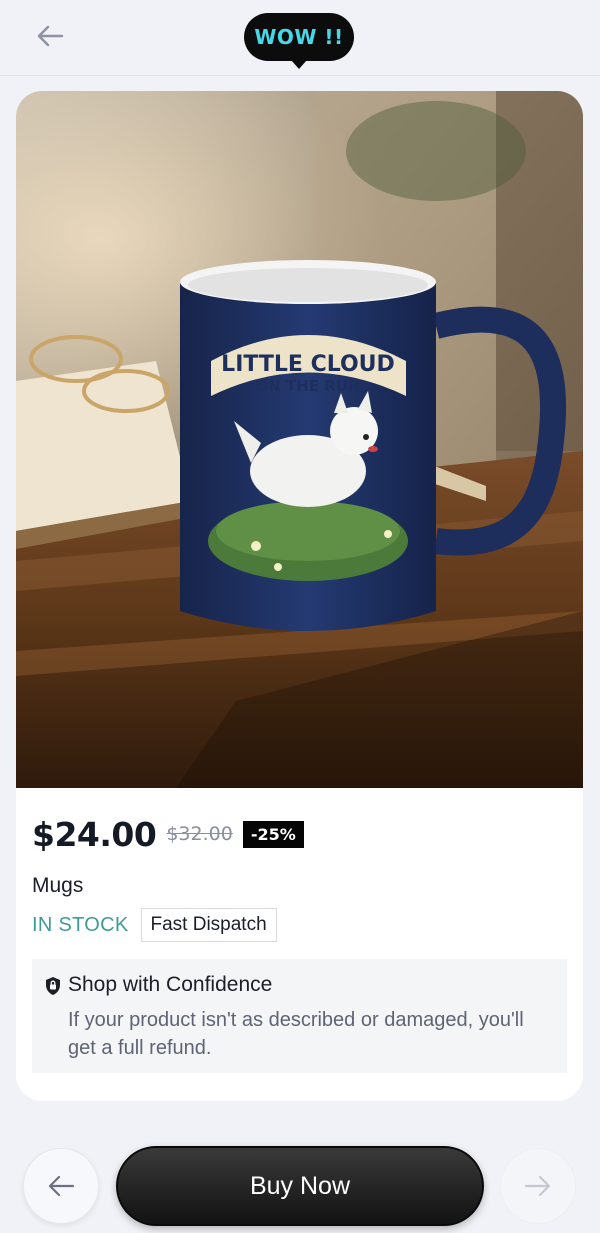 The image size is (600, 1233). Describe the element at coordinates (53, 986) in the screenshot. I see `shield-lock-icon` at that location.